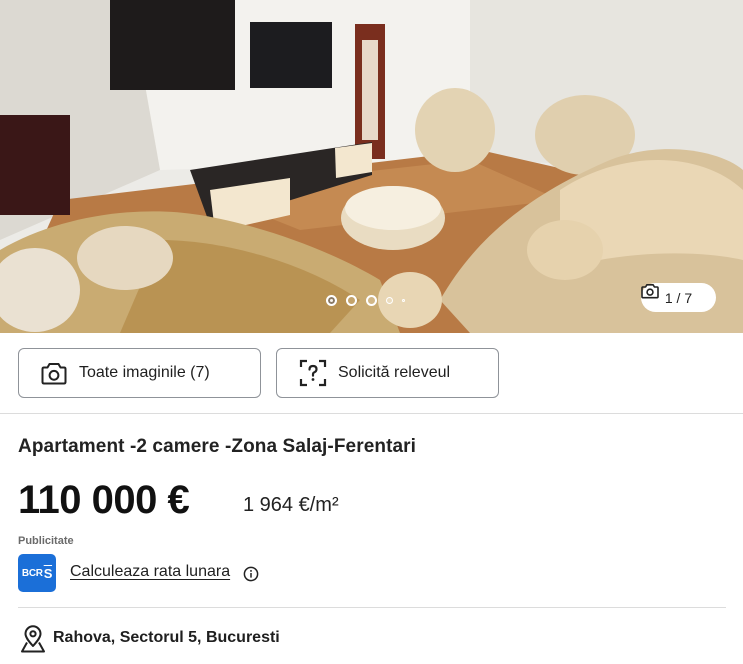 This screenshot has height=664, width=743. What do you see at coordinates (331, 300) in the screenshot?
I see `pagination-dot-active` at bounding box center [331, 300].